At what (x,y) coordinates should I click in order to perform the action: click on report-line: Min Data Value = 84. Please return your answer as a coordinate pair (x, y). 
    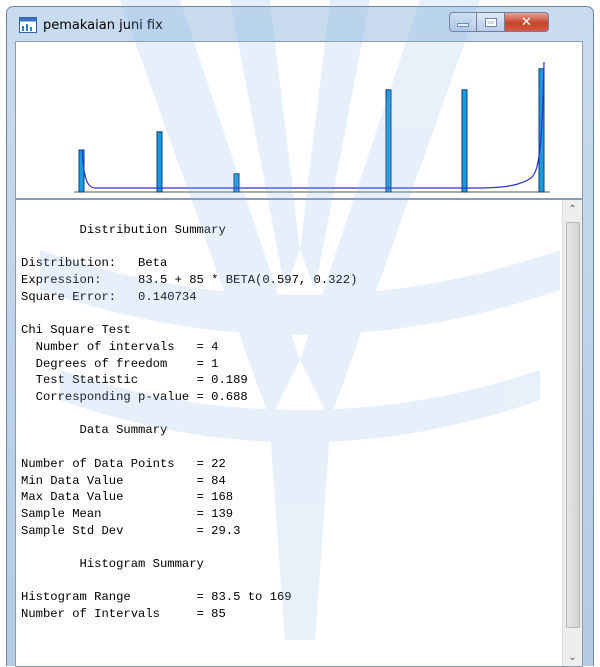
    Looking at the image, I should click on (123, 480).